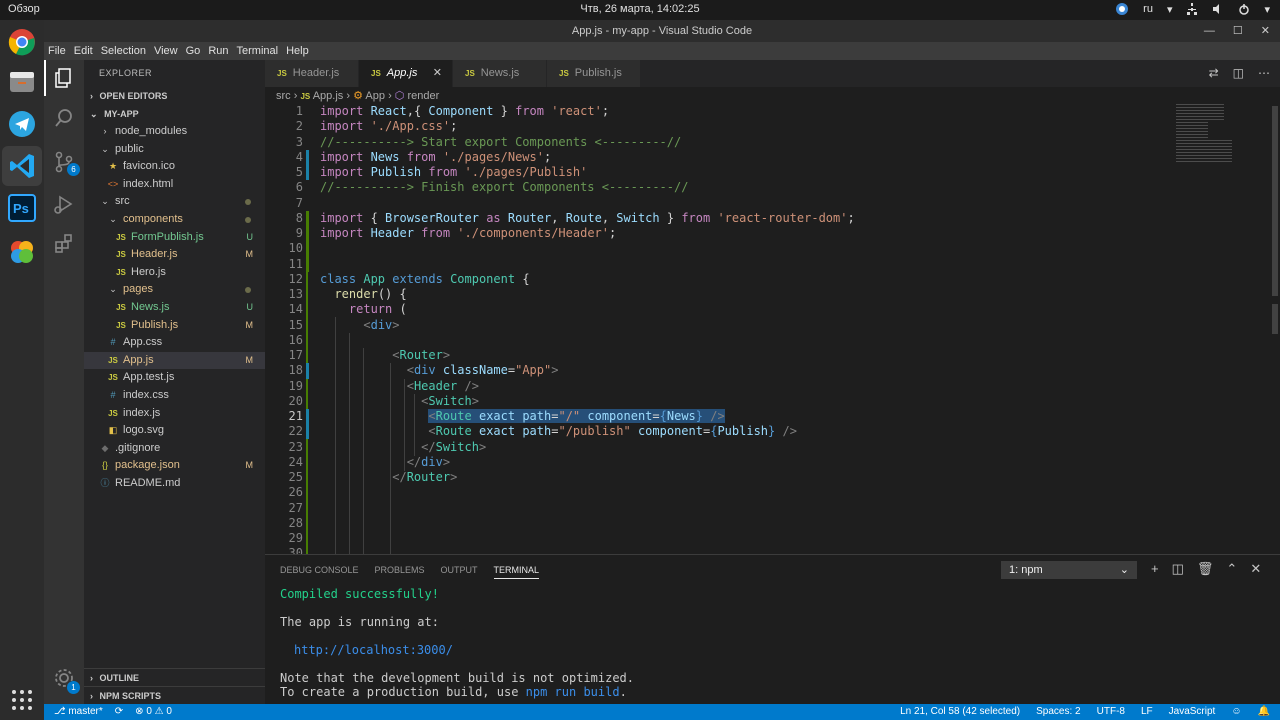 The height and width of the screenshot is (720, 1280). Describe the element at coordinates (174, 677) in the screenshot. I see `outline-section: › OUTLINE` at that location.